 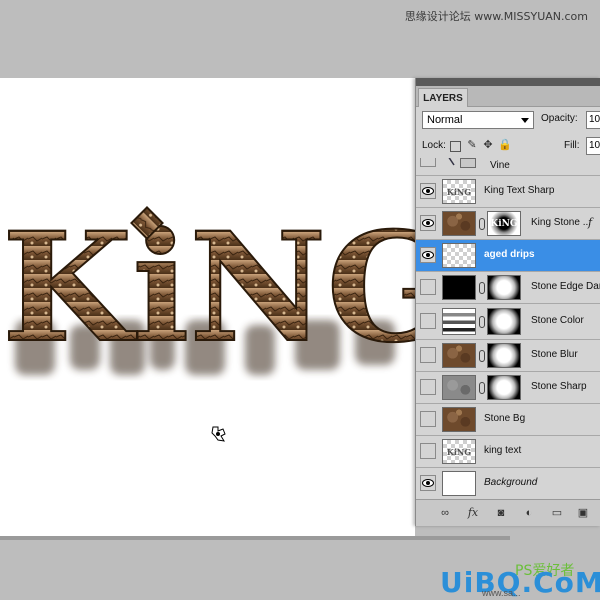 I want to click on adjustment-icon: ◐, so click(x=529, y=513).